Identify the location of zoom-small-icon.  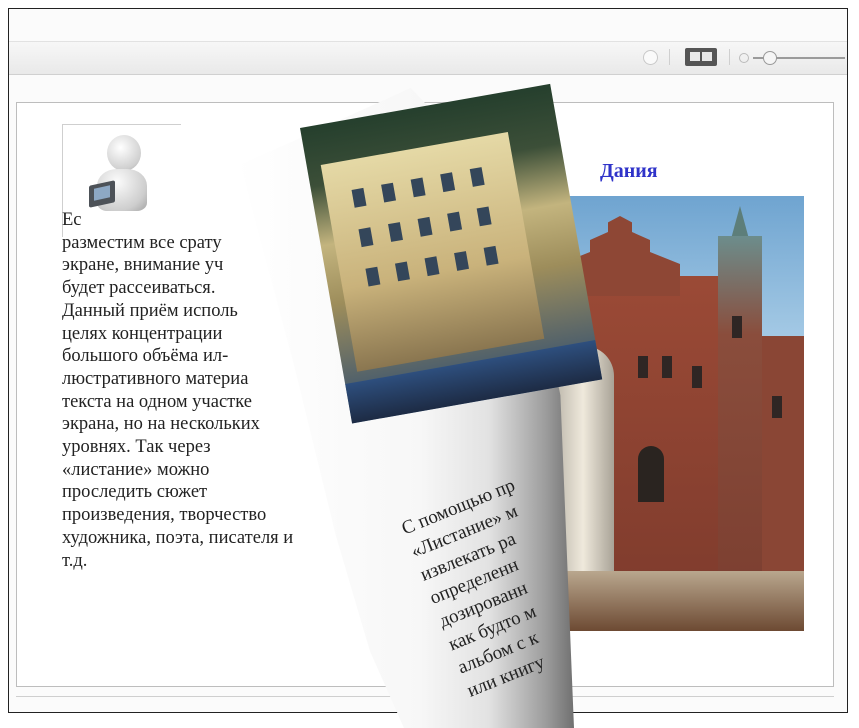
(744, 58).